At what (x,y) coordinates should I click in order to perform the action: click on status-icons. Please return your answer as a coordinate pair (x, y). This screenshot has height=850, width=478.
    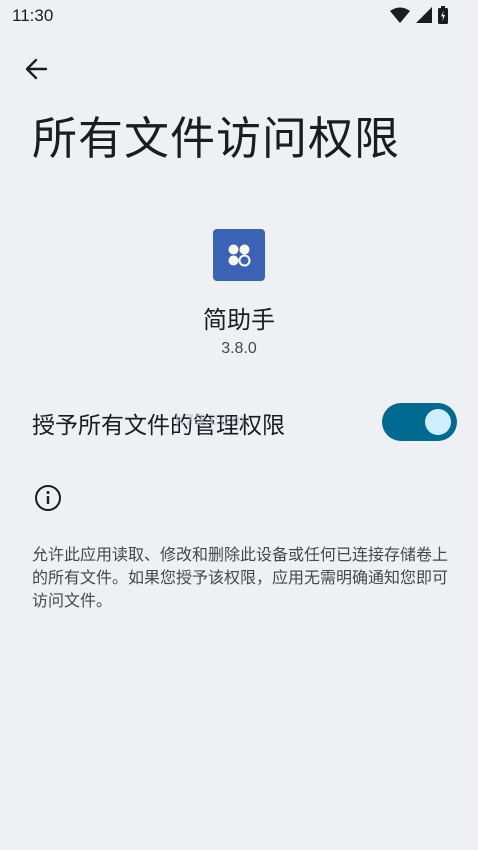
    Looking at the image, I should click on (419, 15).